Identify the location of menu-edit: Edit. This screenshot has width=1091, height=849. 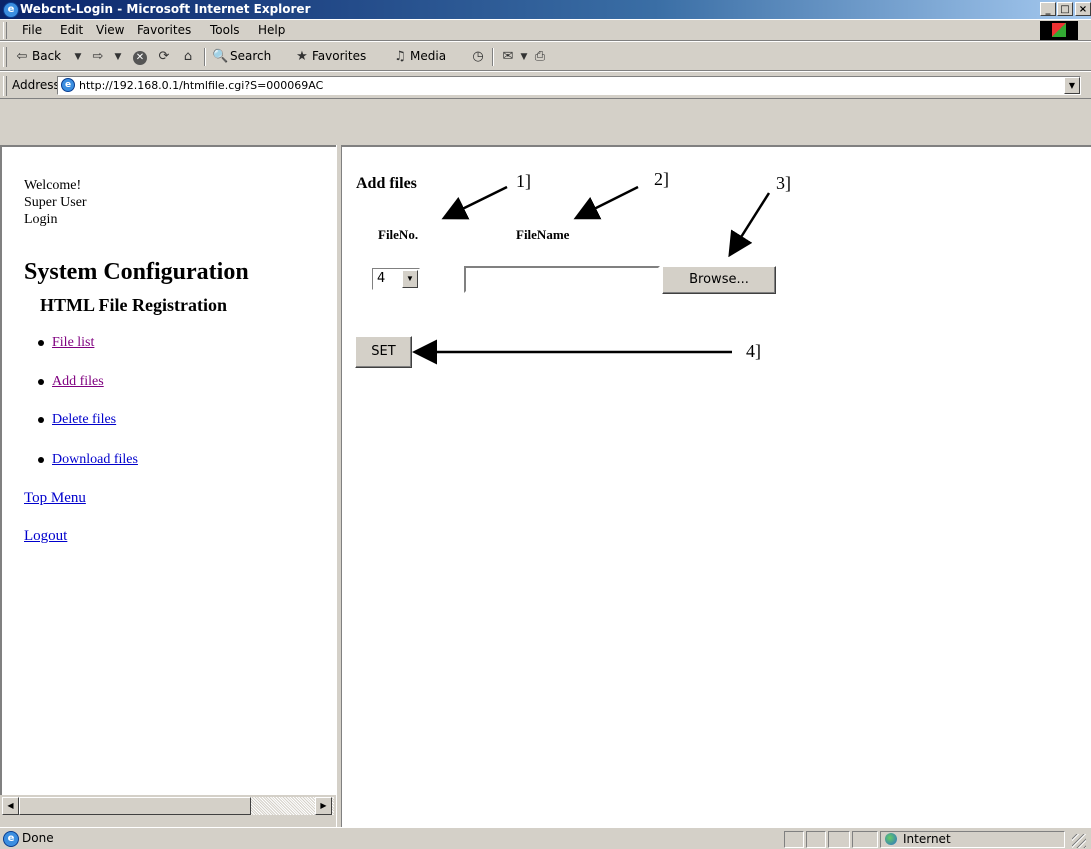
(71, 30).